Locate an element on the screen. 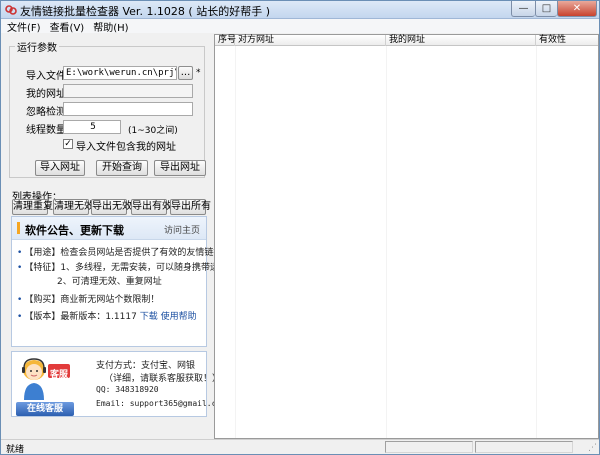 The width and height of the screenshot is (600, 455). ignore-field is located at coordinates (128, 109).